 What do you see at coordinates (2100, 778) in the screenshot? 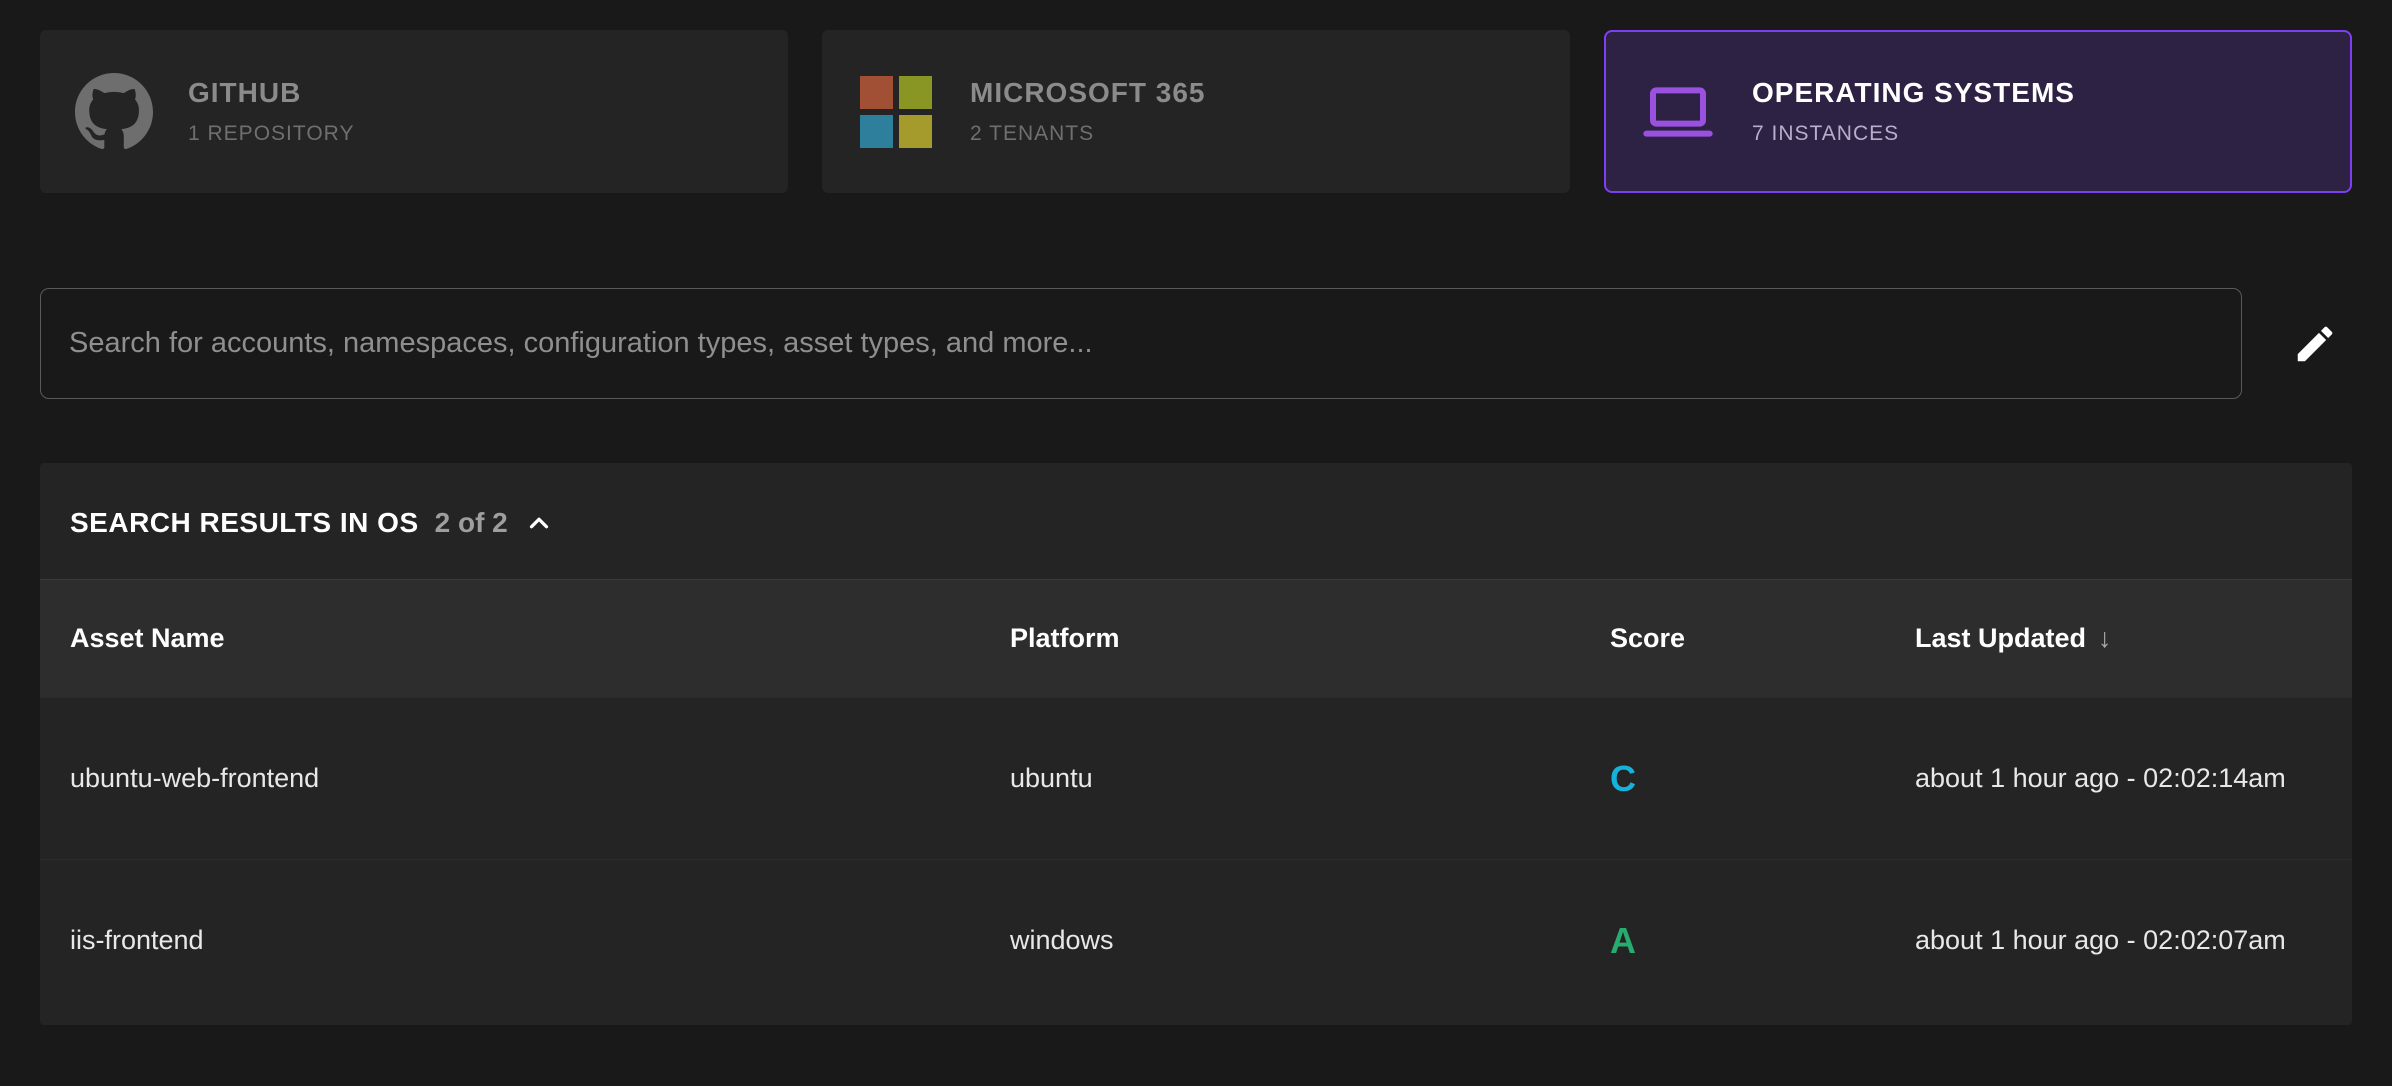
I see `cell-last-updated: about 1 hour ago - 02:02:14am` at bounding box center [2100, 778].